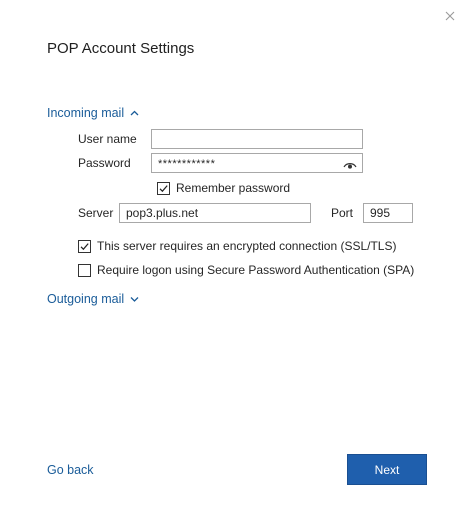 This screenshot has width=474, height=532. I want to click on incoming-mail-label: Incoming mail, so click(86, 113).